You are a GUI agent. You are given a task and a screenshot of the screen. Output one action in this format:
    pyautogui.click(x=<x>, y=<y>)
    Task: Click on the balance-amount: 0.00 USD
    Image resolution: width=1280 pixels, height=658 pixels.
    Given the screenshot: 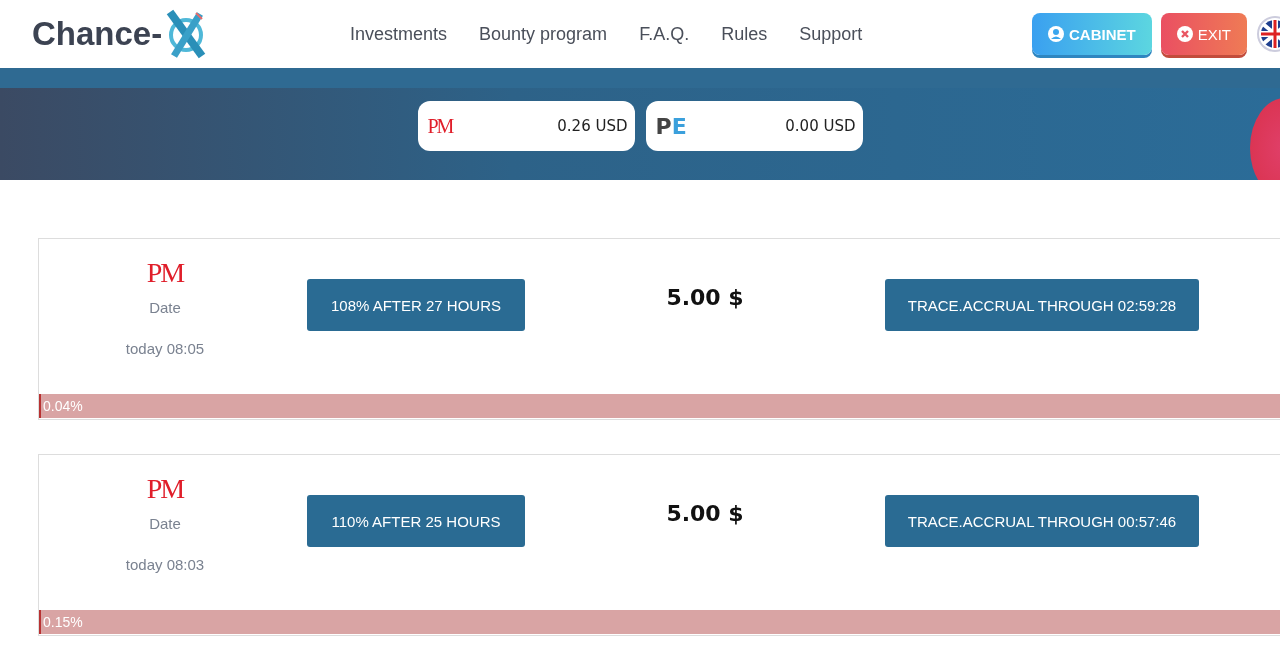 What is the action you would take?
    pyautogui.click(x=820, y=126)
    